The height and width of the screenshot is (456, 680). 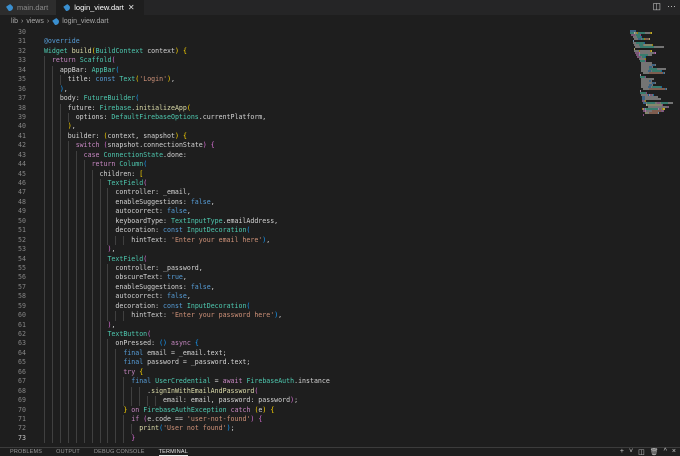 What do you see at coordinates (26, 452) in the screenshot?
I see `panel-tab-problems: PROBLEMS` at bounding box center [26, 452].